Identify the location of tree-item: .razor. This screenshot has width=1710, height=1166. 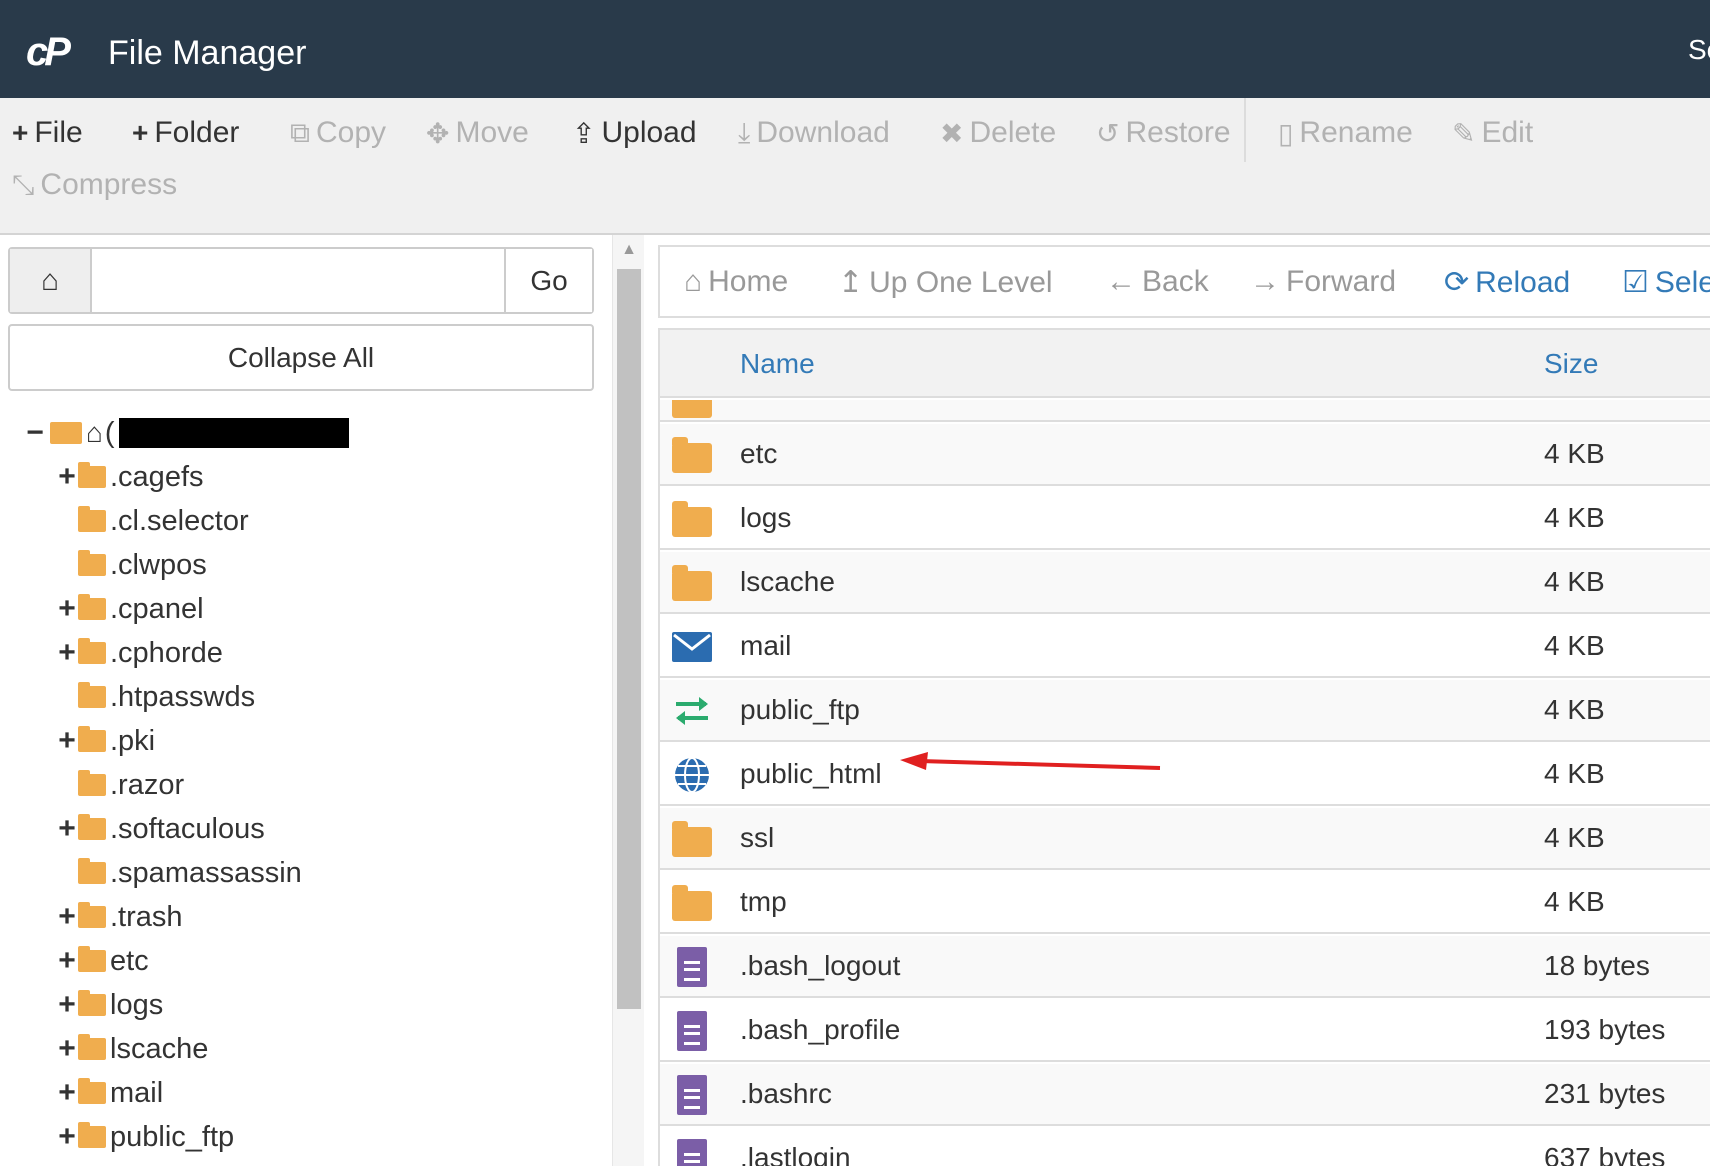
(120, 785).